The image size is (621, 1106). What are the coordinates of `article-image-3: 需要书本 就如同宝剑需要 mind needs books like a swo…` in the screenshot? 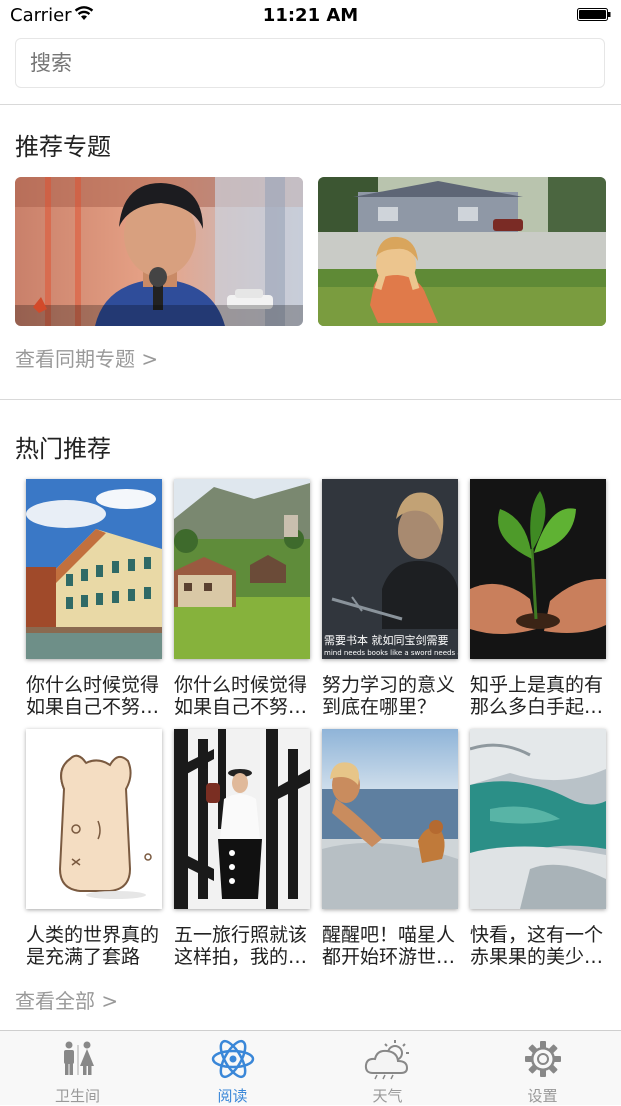 It's located at (390, 569).